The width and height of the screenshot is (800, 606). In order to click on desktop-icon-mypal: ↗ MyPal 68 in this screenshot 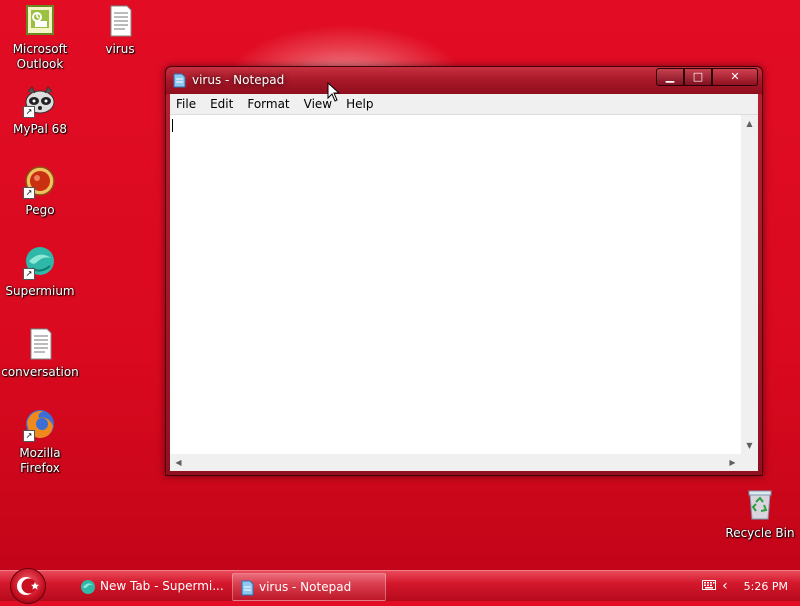, I will do `click(40, 110)`.